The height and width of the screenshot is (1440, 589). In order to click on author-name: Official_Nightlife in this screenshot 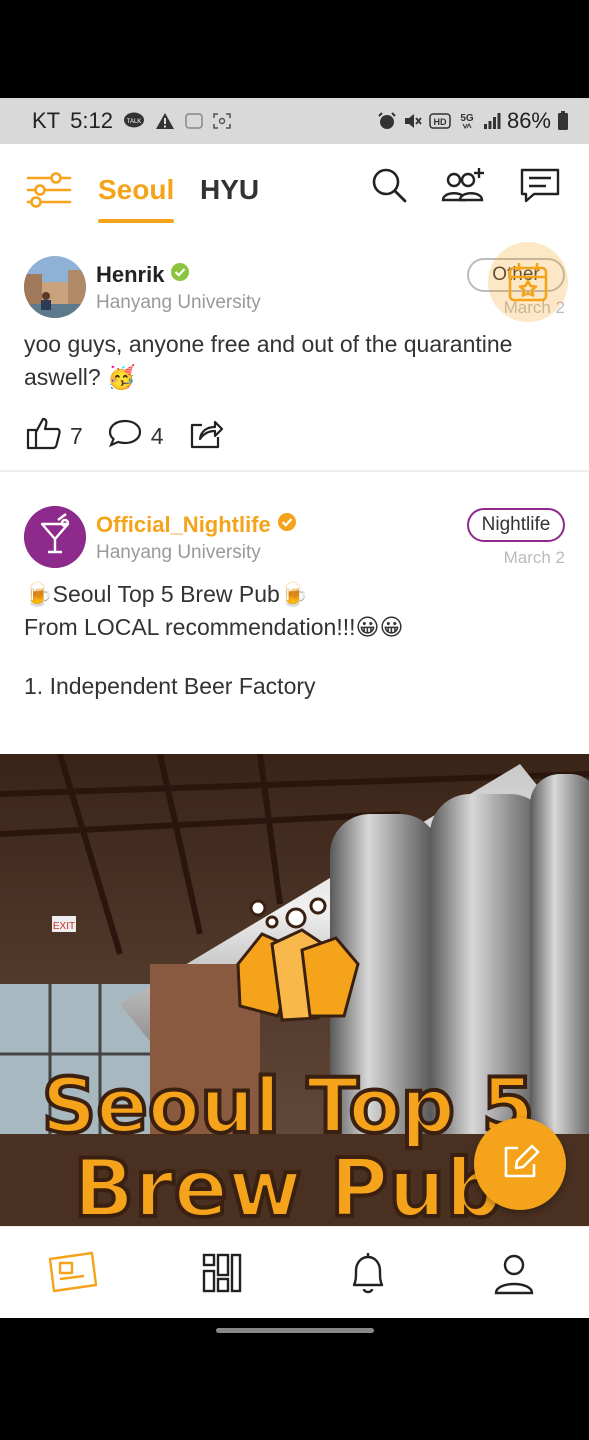, I will do `click(183, 524)`.